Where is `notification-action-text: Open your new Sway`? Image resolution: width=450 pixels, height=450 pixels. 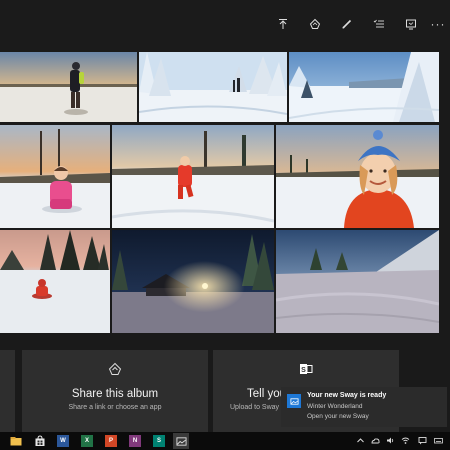
notification-action-text: Open your new Sway is located at coordinates (338, 416).